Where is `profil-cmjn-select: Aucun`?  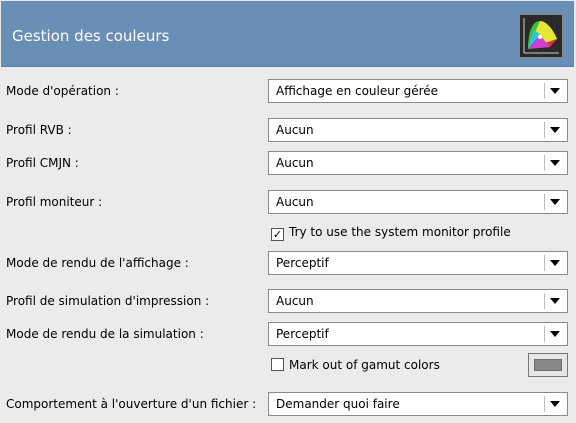
profil-cmjn-select: Aucun is located at coordinates (418, 163).